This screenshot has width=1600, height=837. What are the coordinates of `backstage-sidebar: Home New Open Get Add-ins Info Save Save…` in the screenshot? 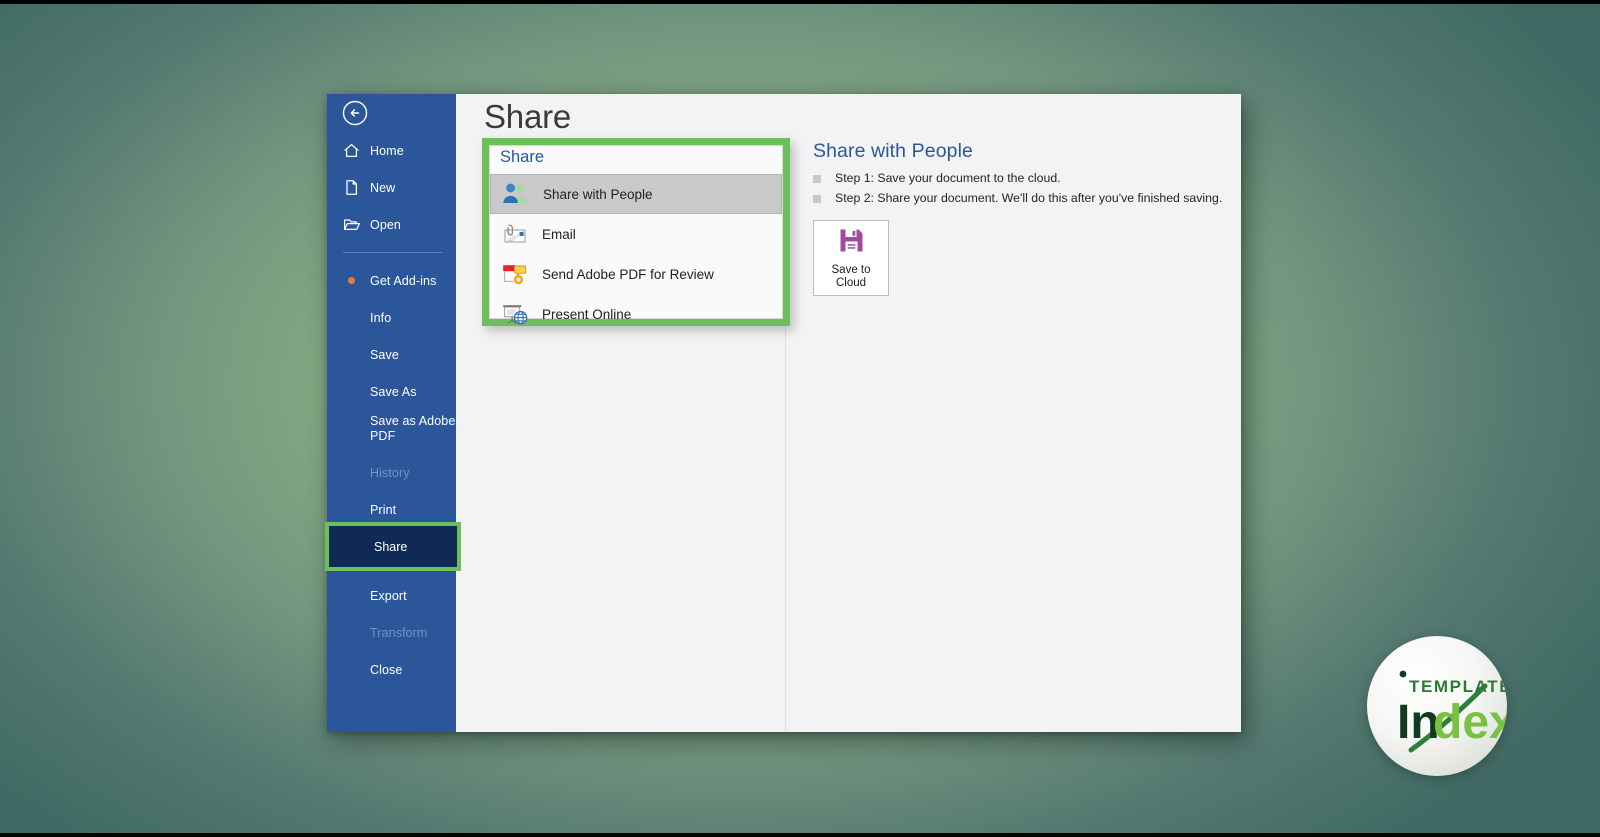 It's located at (391, 413).